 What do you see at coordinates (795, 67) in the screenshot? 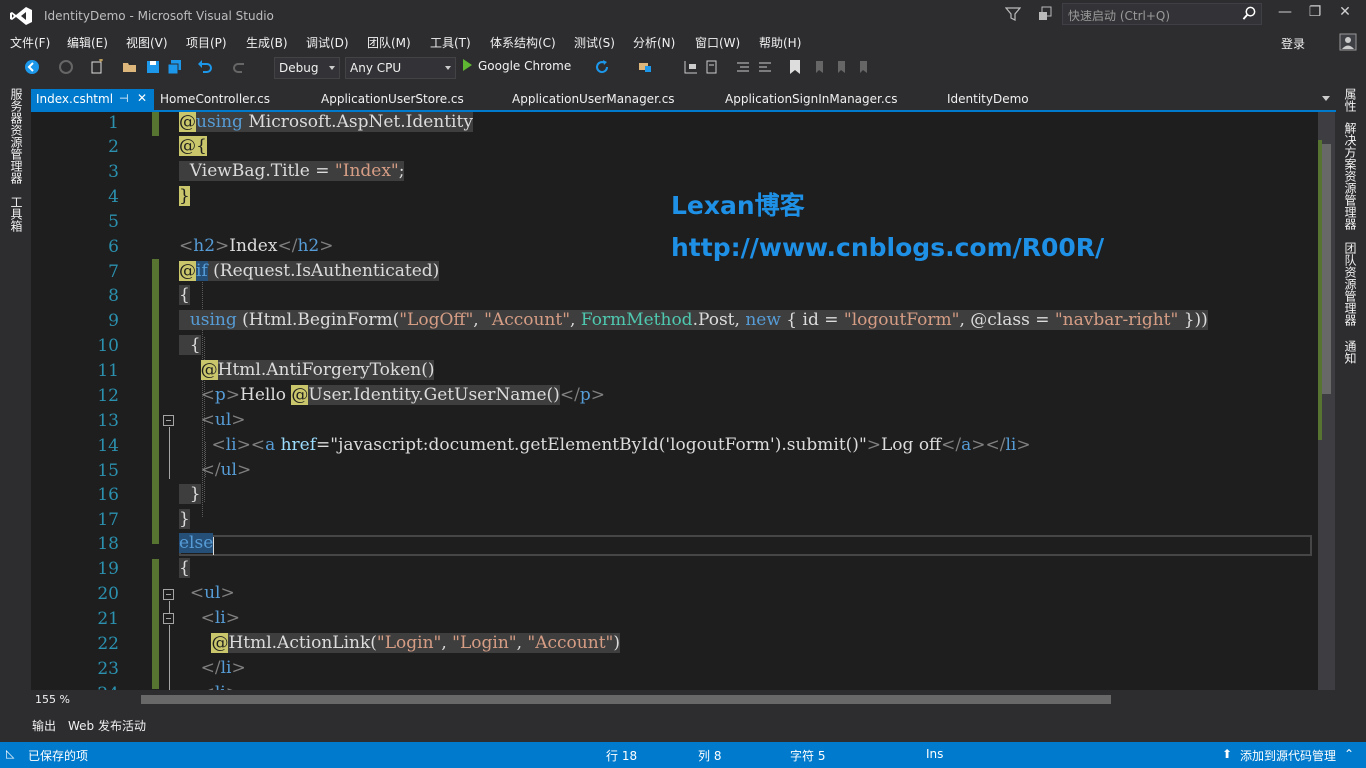
I see `bookmark-icon` at bounding box center [795, 67].